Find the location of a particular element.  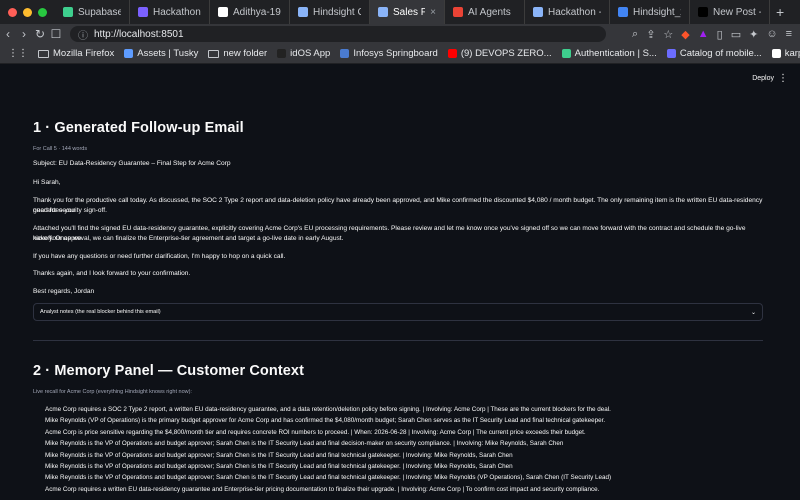

star-icon: ☆ is located at coordinates (668, 34).